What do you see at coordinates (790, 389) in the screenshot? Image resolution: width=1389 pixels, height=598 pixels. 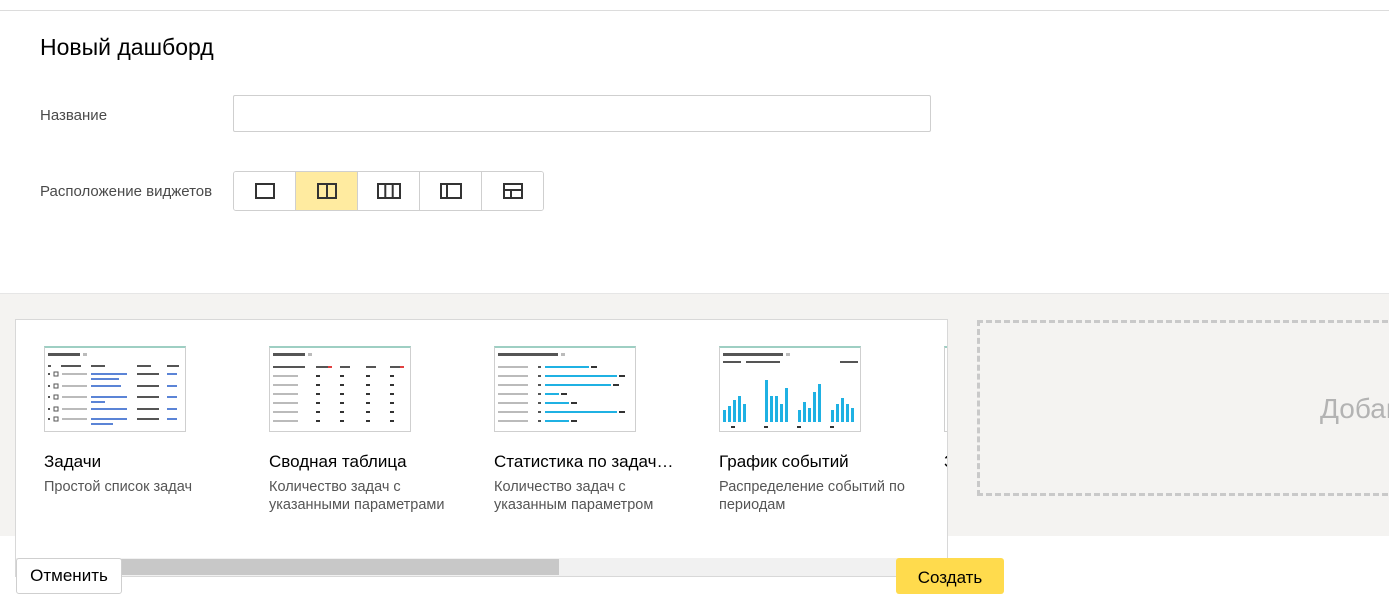 I see `events-chart-thumbnail` at bounding box center [790, 389].